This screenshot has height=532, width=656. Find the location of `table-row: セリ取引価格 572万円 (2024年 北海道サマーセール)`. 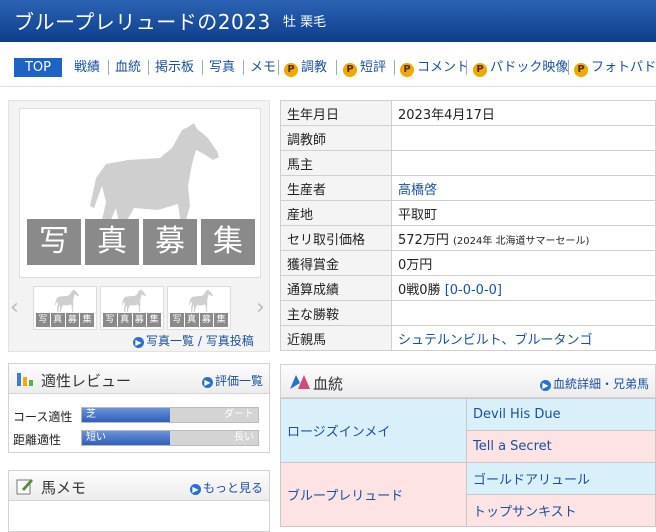

table-row: セリ取引価格 572万円 (2024年 北海道サマーセール) is located at coordinates (468, 238).